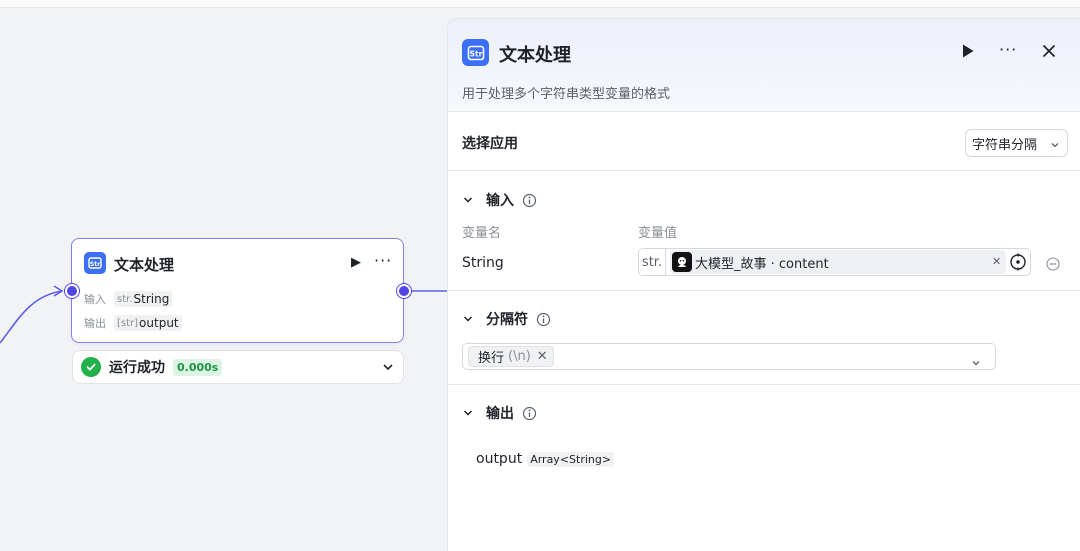 The width and height of the screenshot is (1080, 551). I want to click on run-icon: ▶, so click(356, 262).